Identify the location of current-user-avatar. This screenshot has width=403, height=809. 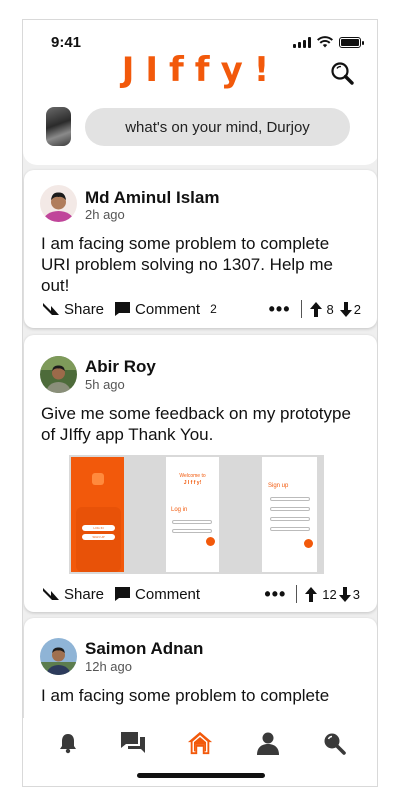
(58, 126).